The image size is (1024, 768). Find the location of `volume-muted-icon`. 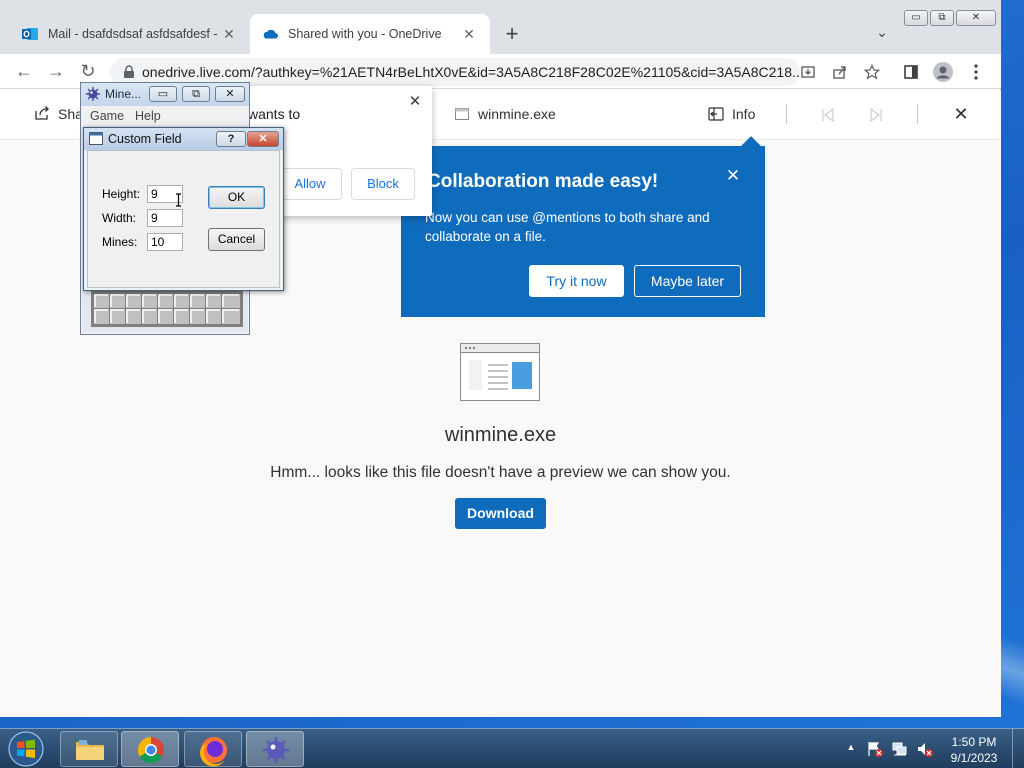

volume-muted-icon is located at coordinates (925, 749).